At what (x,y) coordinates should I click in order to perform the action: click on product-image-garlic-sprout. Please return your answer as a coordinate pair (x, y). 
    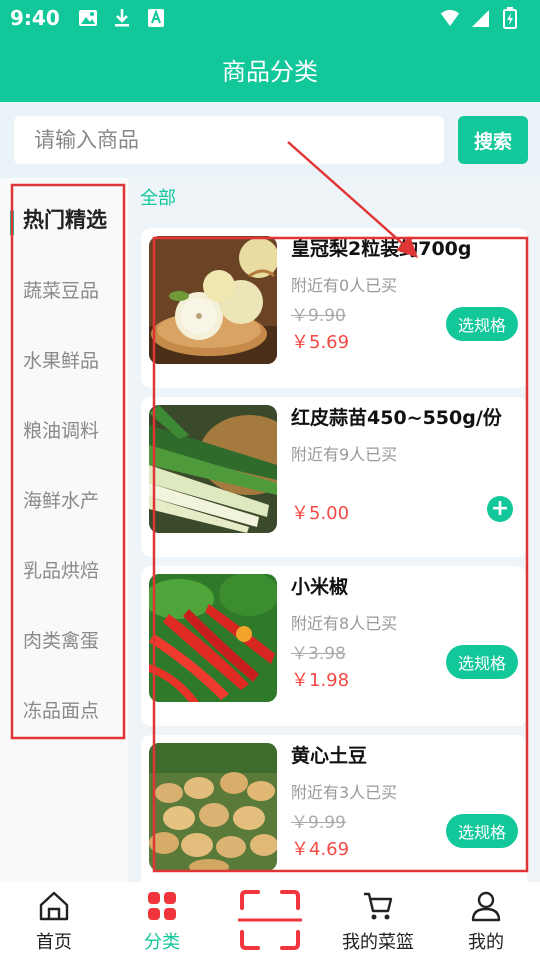
    Looking at the image, I should click on (213, 469).